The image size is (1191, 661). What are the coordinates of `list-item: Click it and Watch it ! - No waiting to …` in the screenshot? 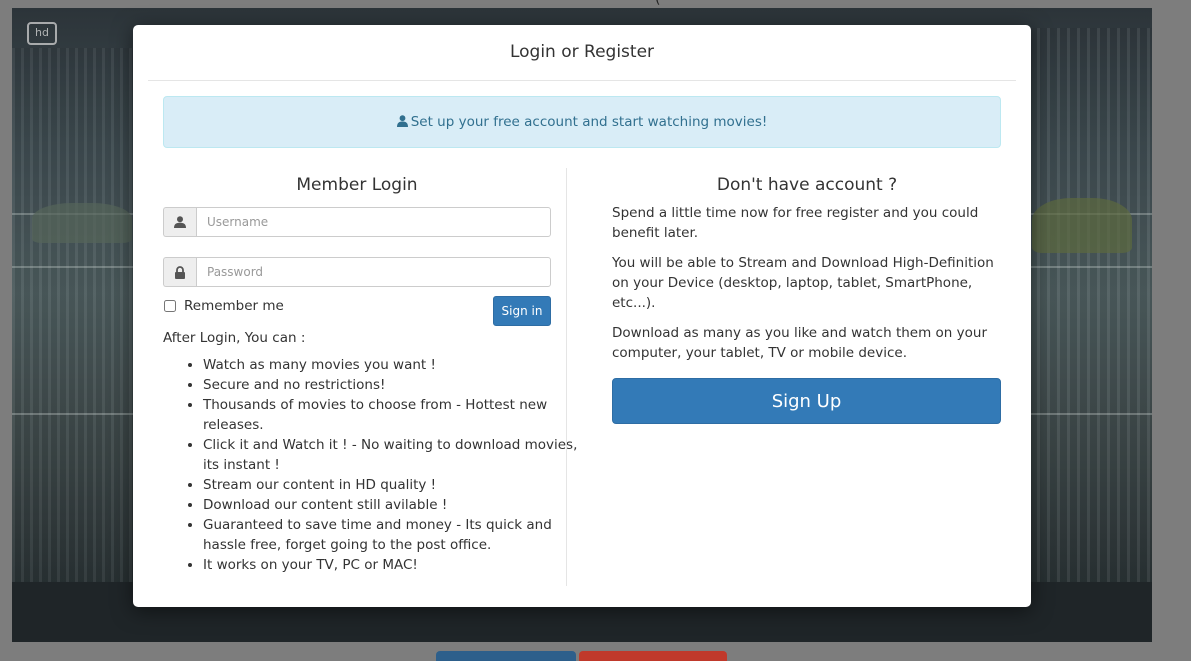 It's located at (398, 455).